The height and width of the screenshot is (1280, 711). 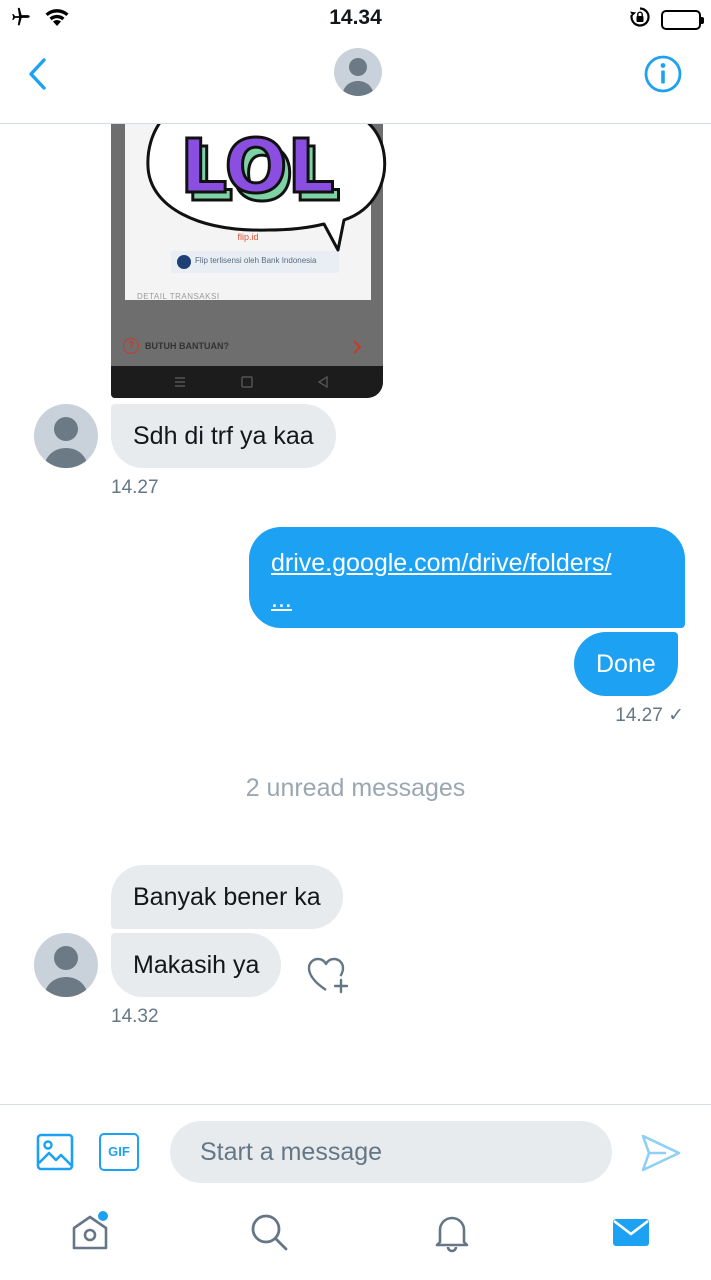 What do you see at coordinates (184, 262) in the screenshot?
I see `bank-logo-icon` at bounding box center [184, 262].